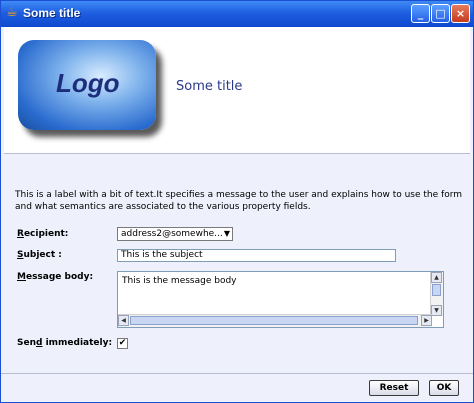 Image resolution: width=474 pixels, height=403 pixels. Describe the element at coordinates (420, 13) in the screenshot. I see `minimize-button: _` at that location.